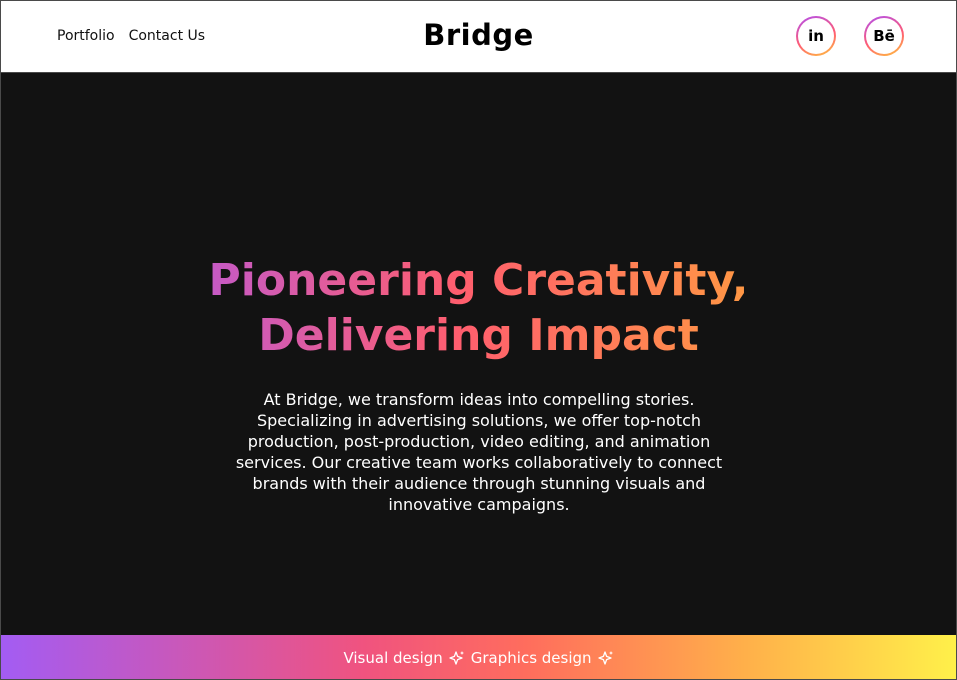 This screenshot has height=680, width=957. I want to click on linkedin-icon: in, so click(816, 36).